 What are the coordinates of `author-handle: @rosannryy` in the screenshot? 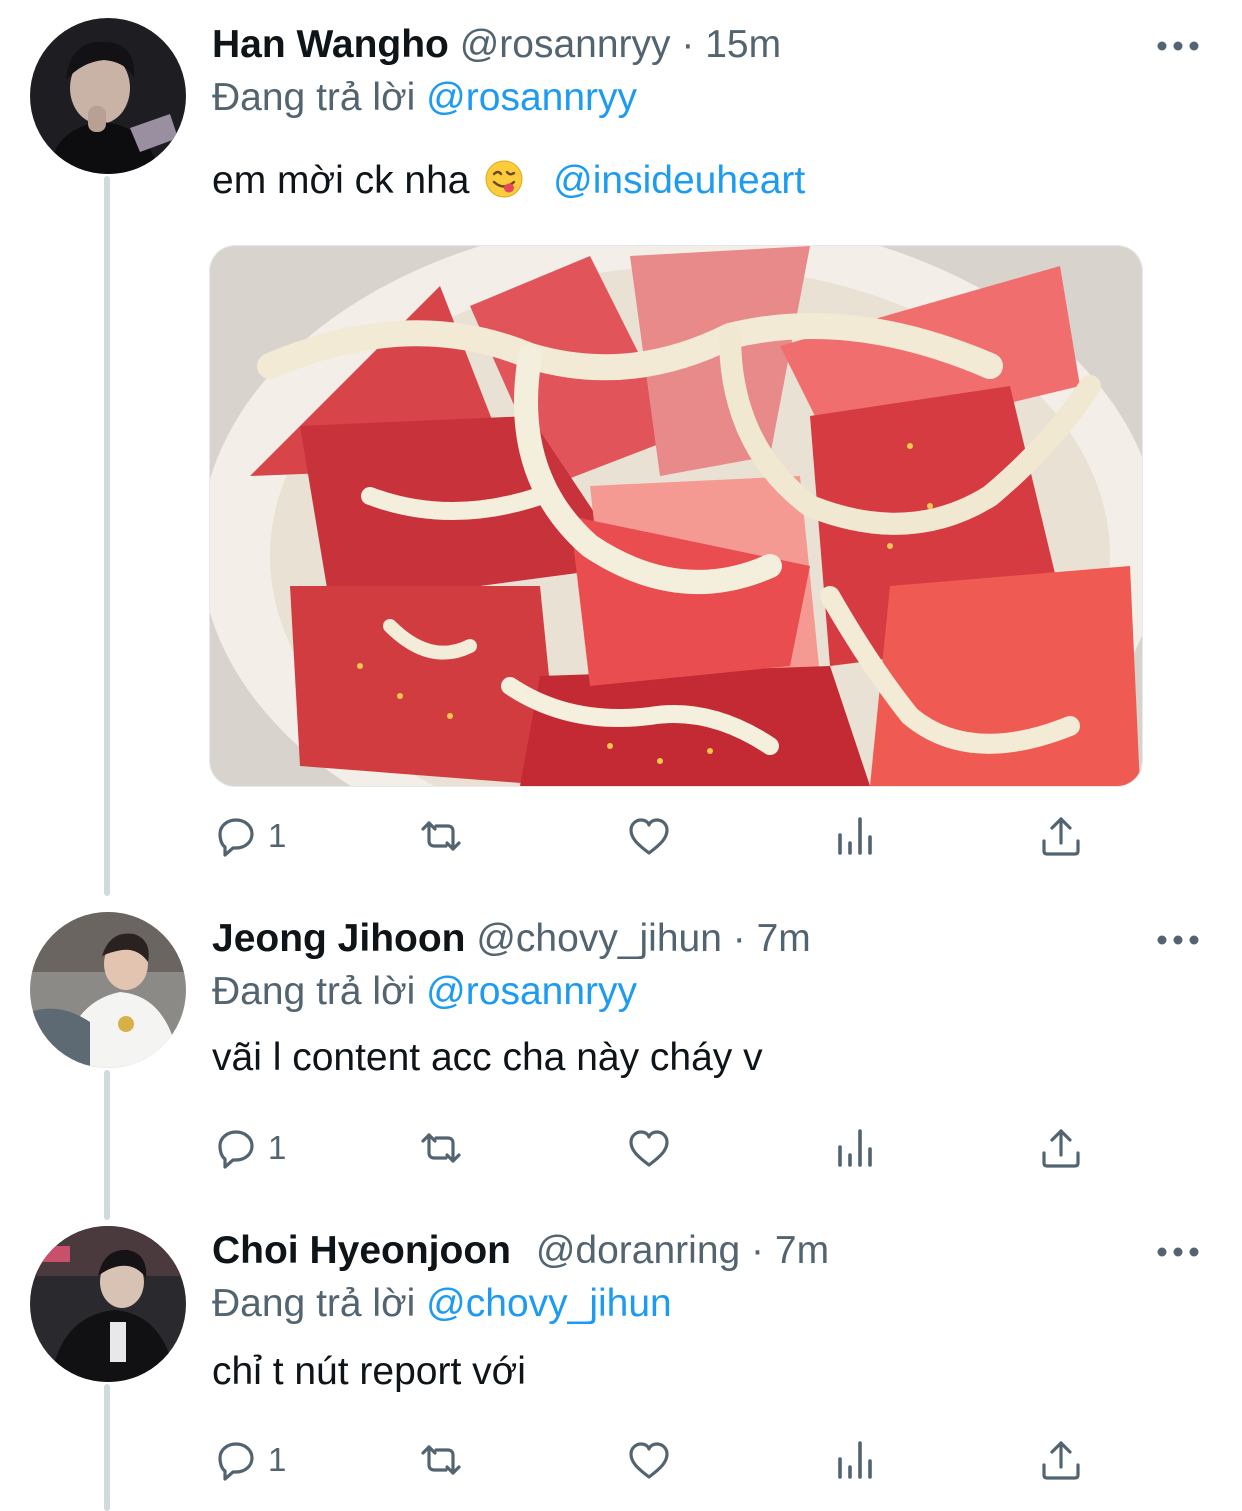 It's located at (565, 44).